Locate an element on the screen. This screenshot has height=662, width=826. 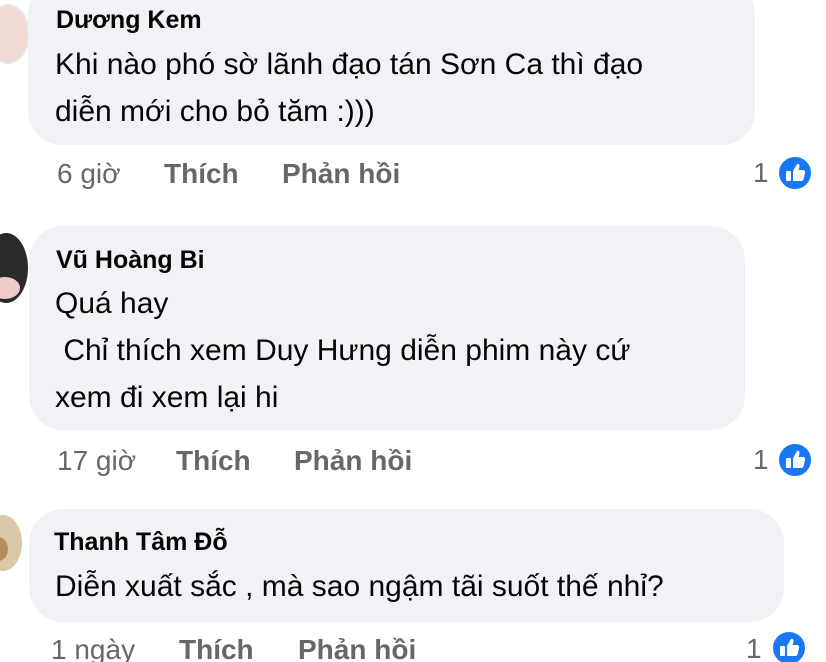
comment-author: Vũ Hoàng Bi is located at coordinates (130, 260).